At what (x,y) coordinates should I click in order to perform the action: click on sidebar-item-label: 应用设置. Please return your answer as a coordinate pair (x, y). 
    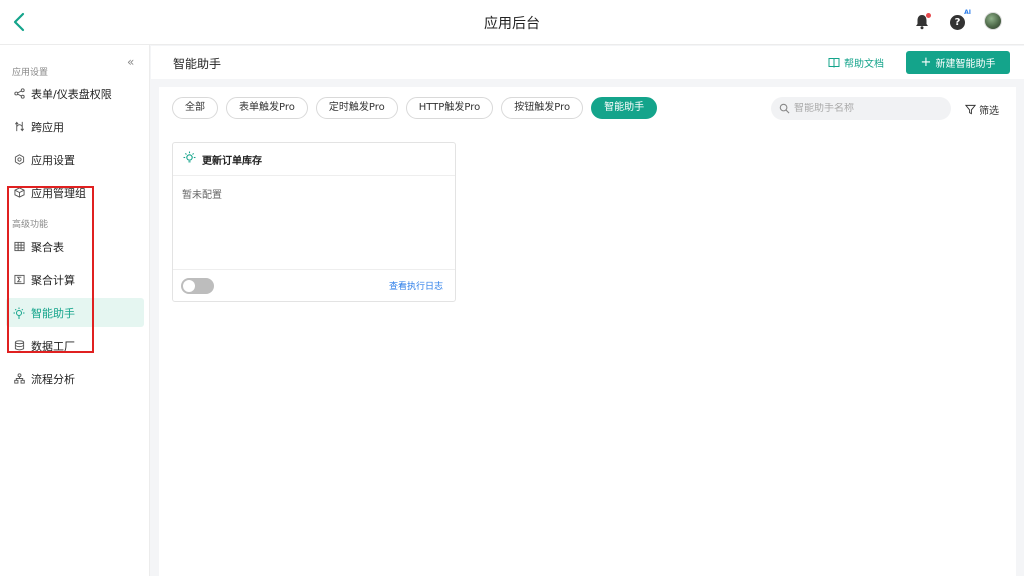
    Looking at the image, I should click on (53, 160).